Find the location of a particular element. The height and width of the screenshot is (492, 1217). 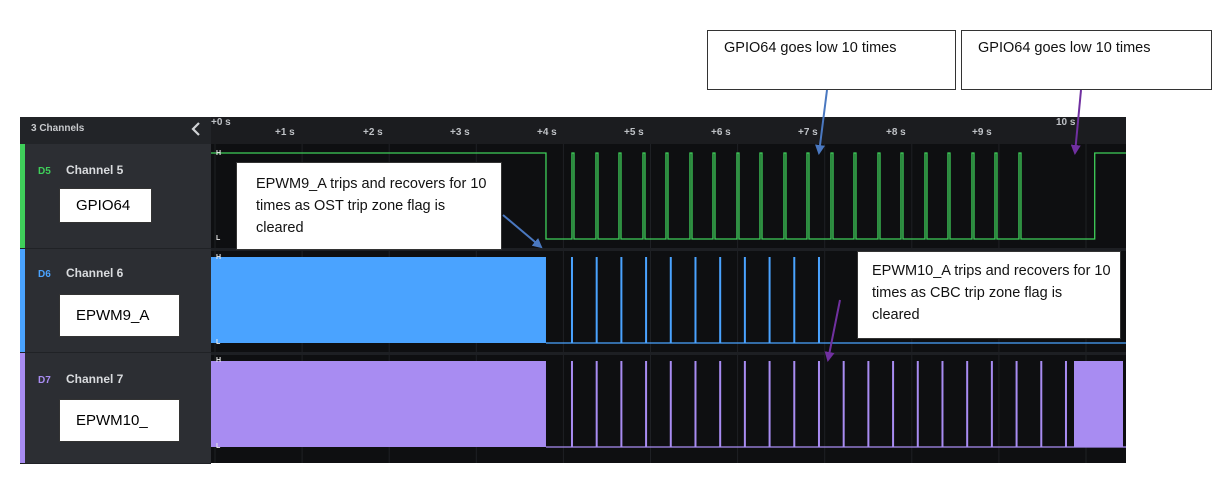

channel-row-5: D5 Channel 5 GPIO64 is located at coordinates (115, 196).